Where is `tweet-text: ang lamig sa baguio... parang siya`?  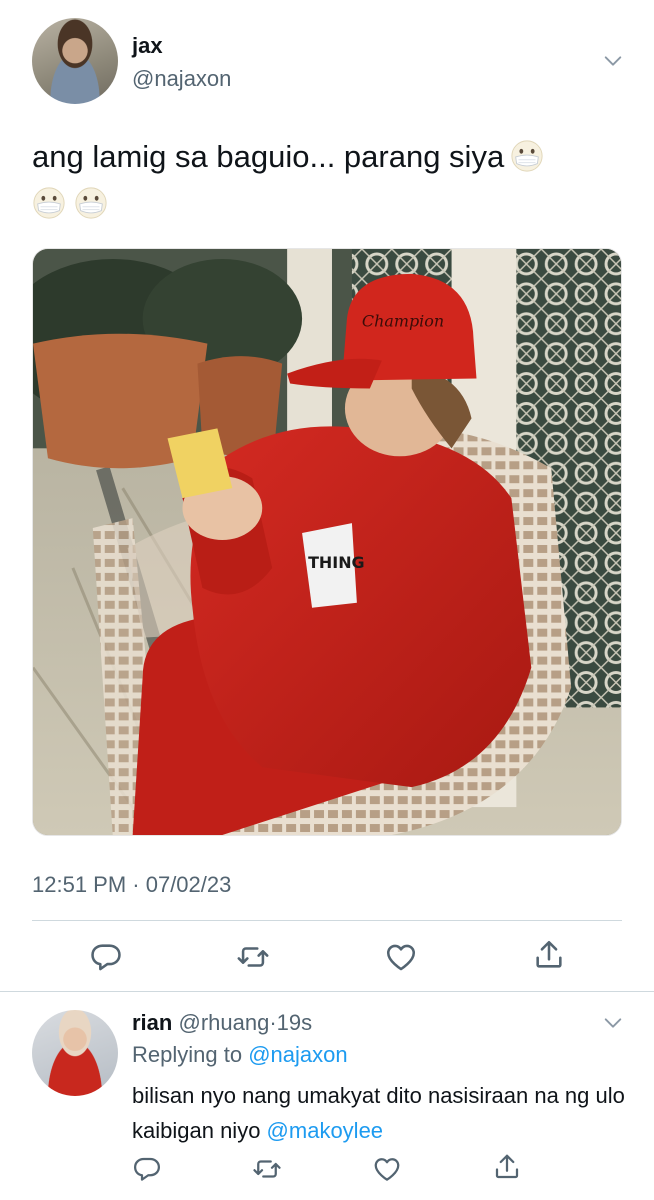 tweet-text: ang lamig sa baguio... parang siya is located at coordinates (322, 157).